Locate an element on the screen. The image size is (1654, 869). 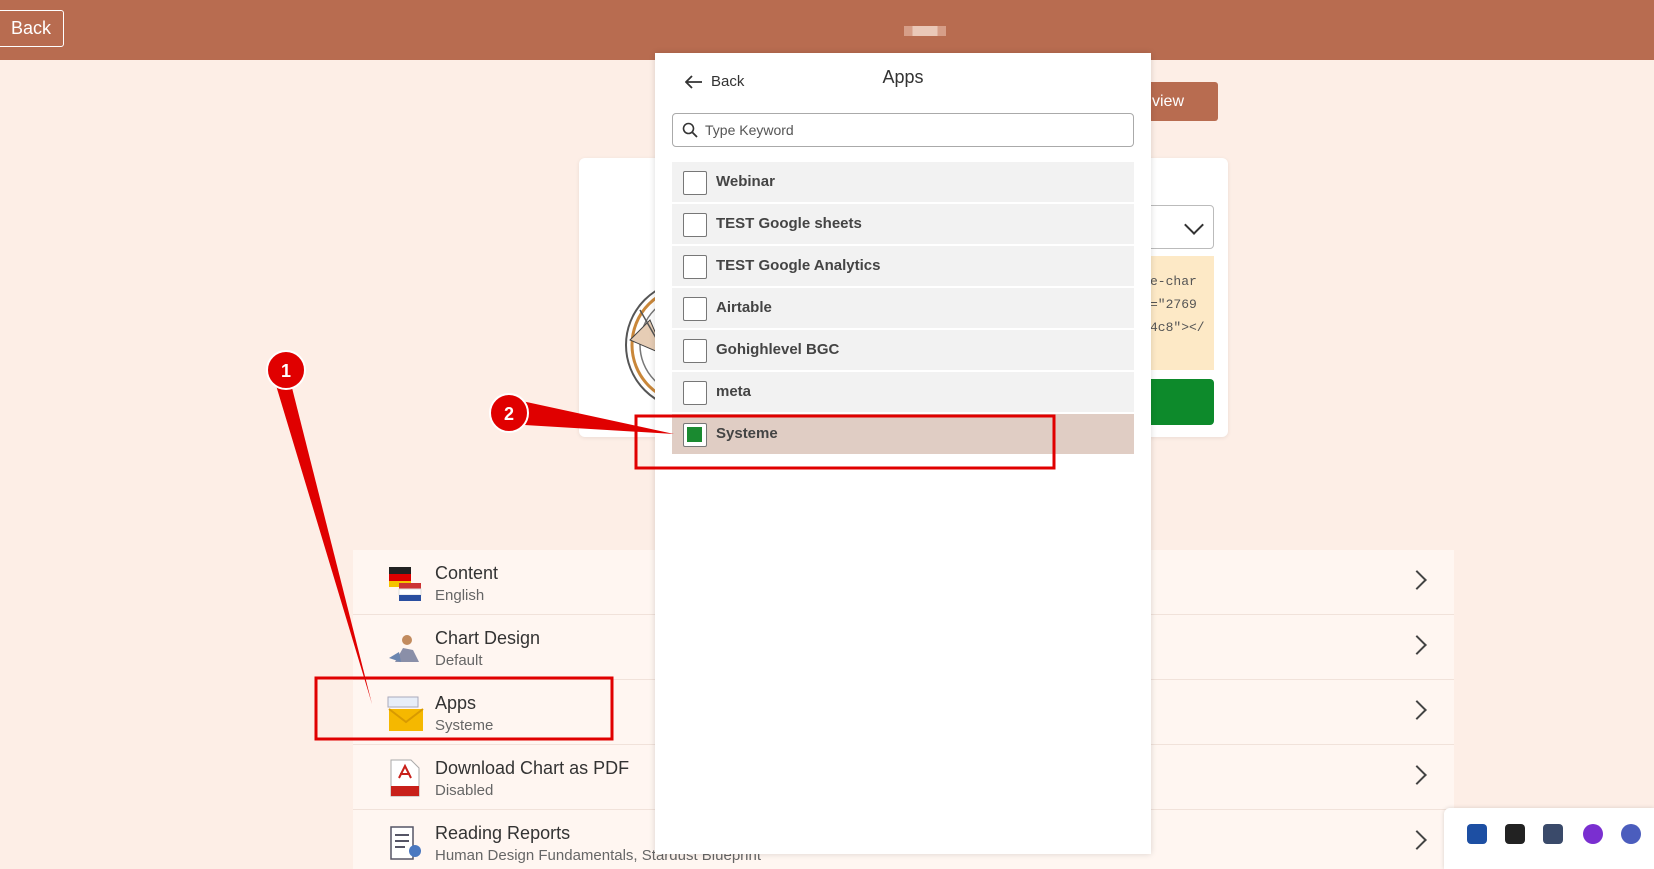
app-item-systeme: Systeme is located at coordinates (903, 434).